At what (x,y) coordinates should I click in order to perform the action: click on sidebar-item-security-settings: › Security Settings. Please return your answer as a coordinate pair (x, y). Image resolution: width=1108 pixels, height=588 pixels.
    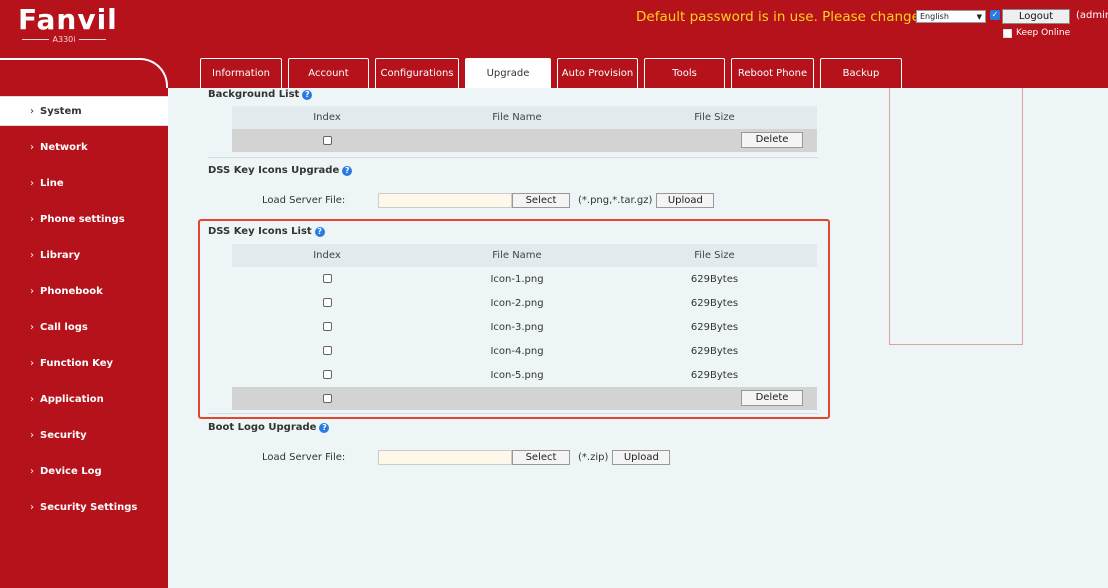
    Looking at the image, I should click on (84, 507).